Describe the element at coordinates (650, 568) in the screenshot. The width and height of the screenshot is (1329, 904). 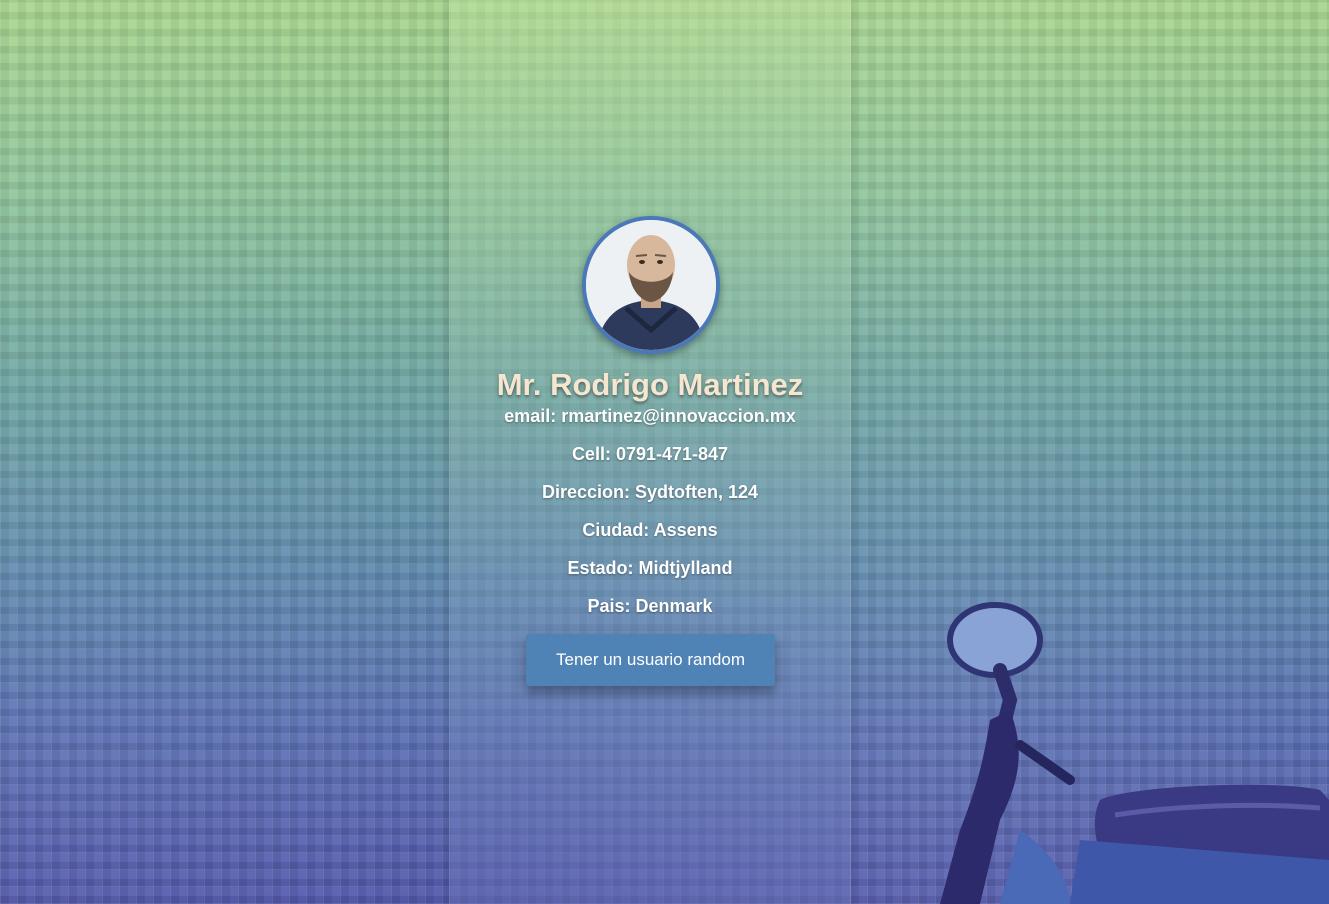
I see `user-state: Estado: Midtjylland` at that location.